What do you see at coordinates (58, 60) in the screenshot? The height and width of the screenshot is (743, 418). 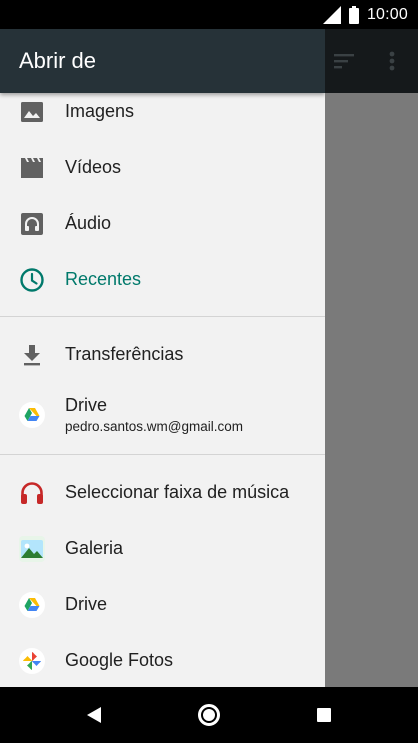 I see `drawer-title: Abrir de` at bounding box center [58, 60].